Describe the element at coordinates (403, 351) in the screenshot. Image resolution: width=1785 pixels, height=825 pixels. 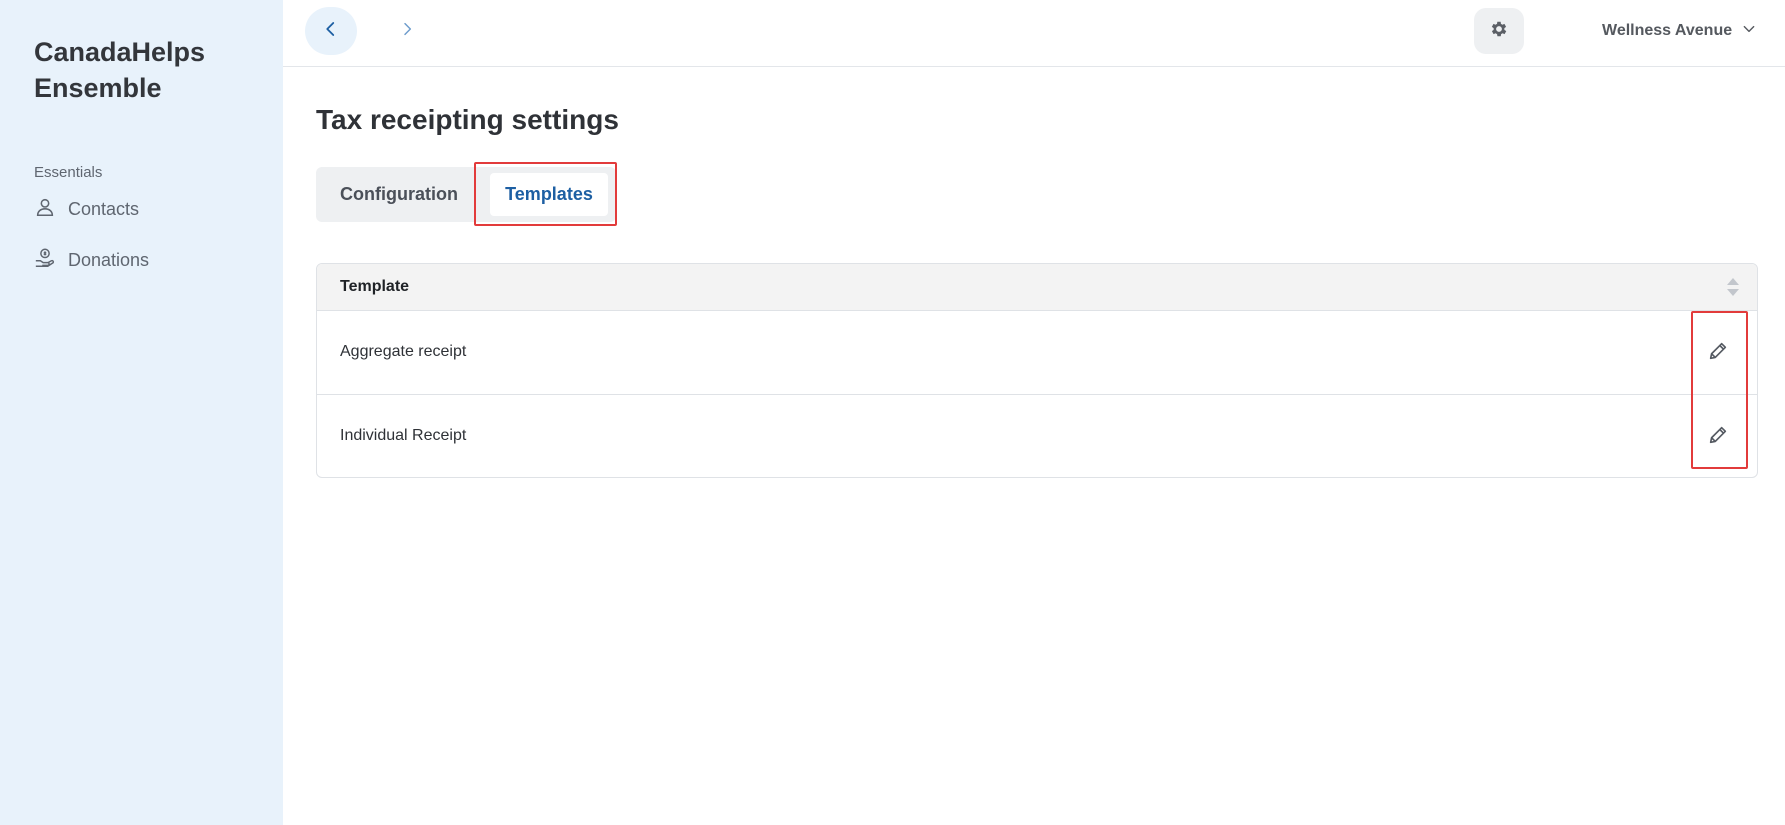
I see `template-name: Aggregate receipt` at that location.